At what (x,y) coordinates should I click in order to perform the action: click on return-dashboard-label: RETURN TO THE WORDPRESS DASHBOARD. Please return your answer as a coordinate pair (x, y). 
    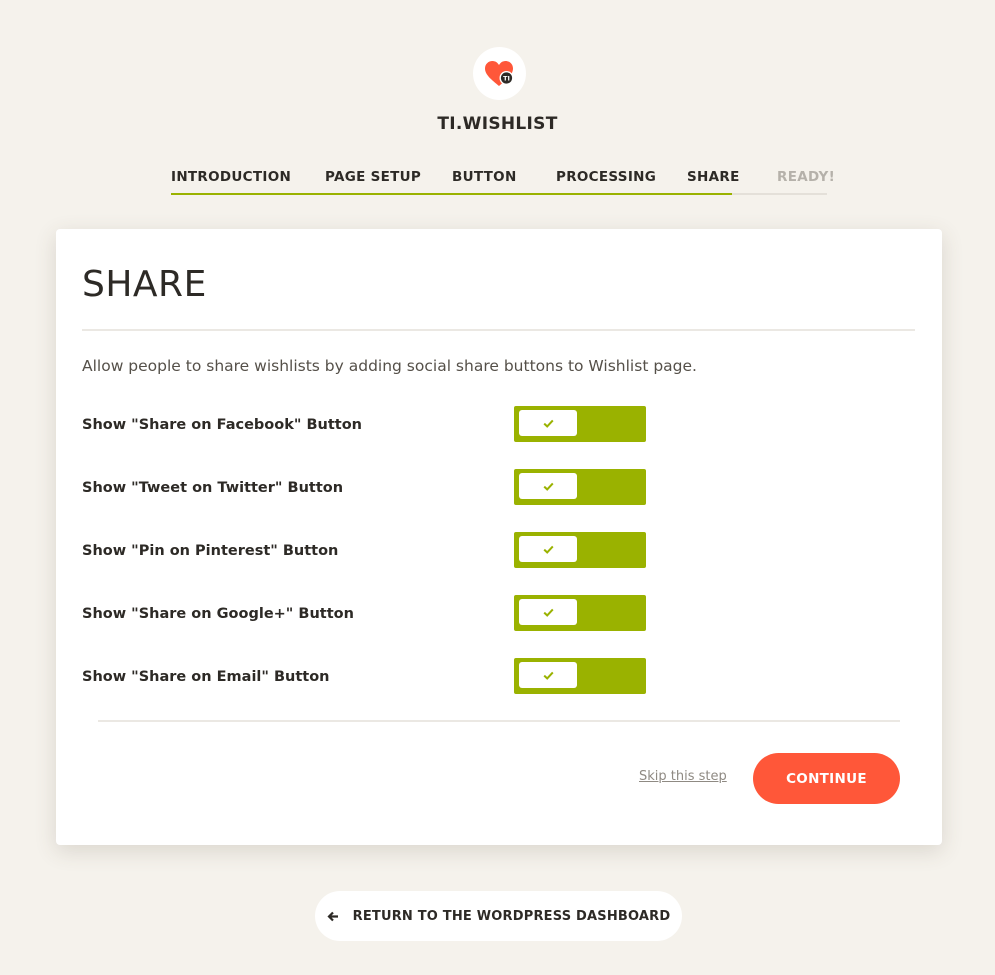
    Looking at the image, I should click on (511, 916).